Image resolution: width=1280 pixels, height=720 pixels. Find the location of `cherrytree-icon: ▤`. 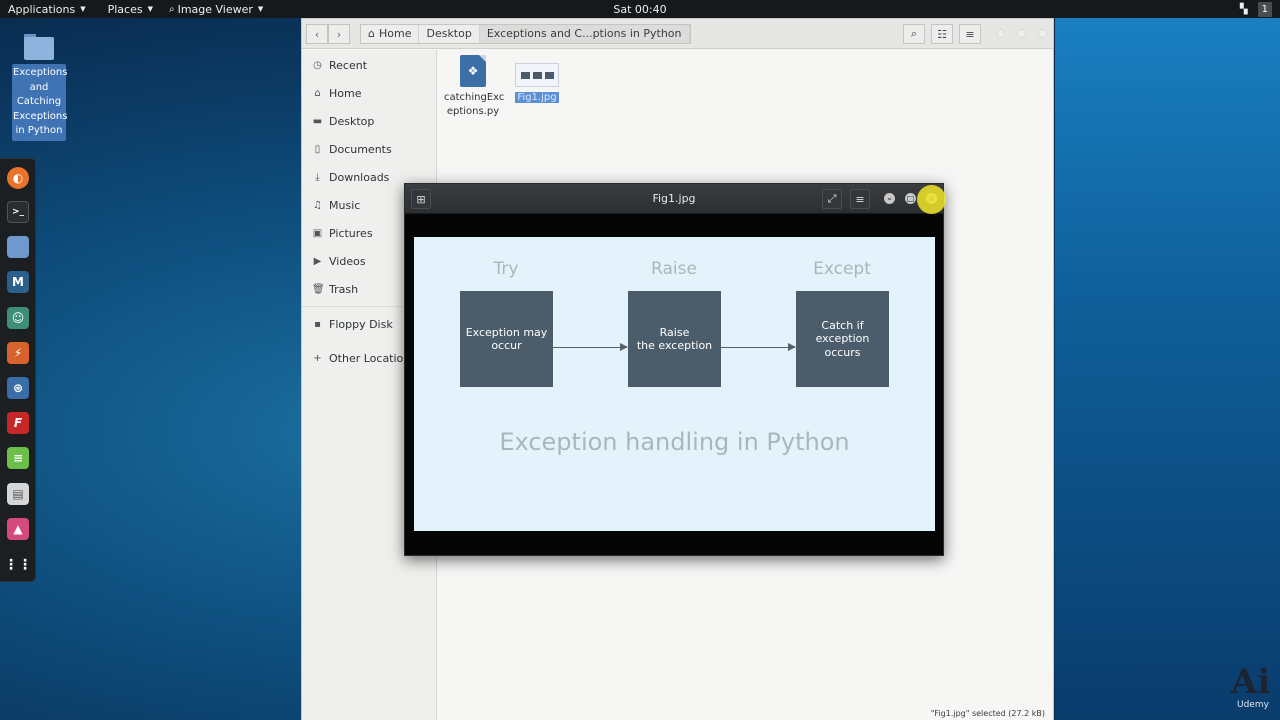

cherrytree-icon: ▤ is located at coordinates (18, 494).